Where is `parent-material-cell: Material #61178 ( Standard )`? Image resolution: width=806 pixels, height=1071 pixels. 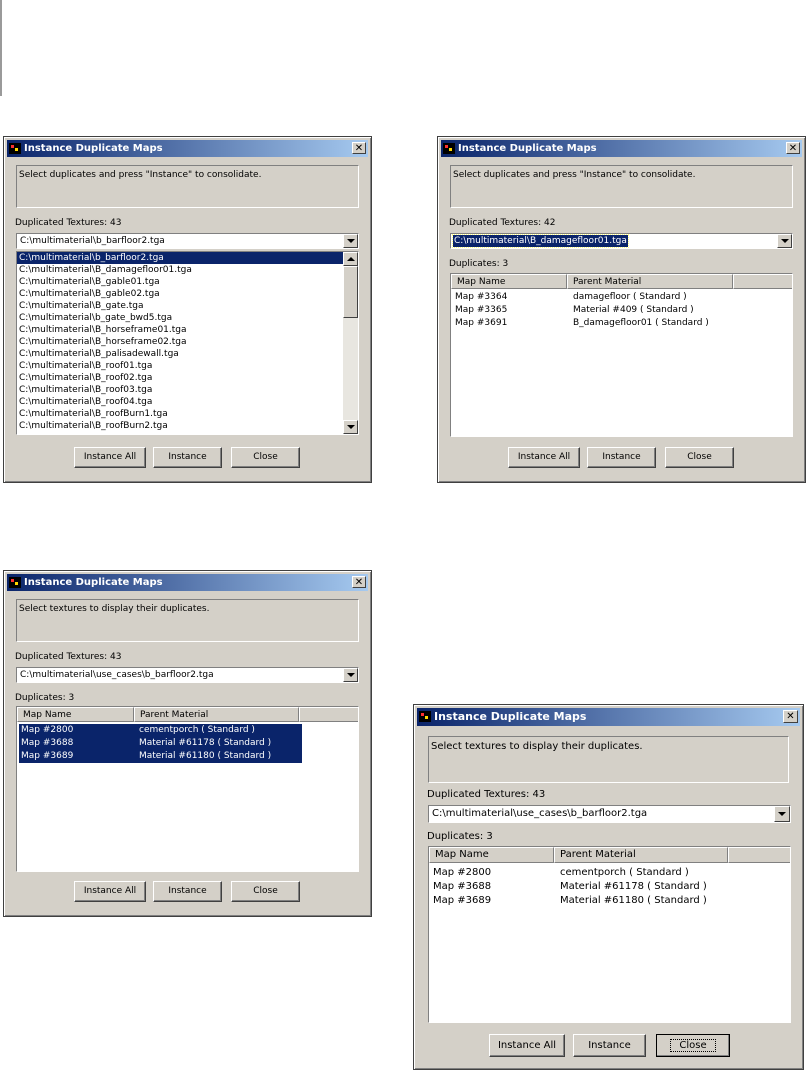
parent-material-cell: Material #61178 ( Standard ) is located at coordinates (633, 886).